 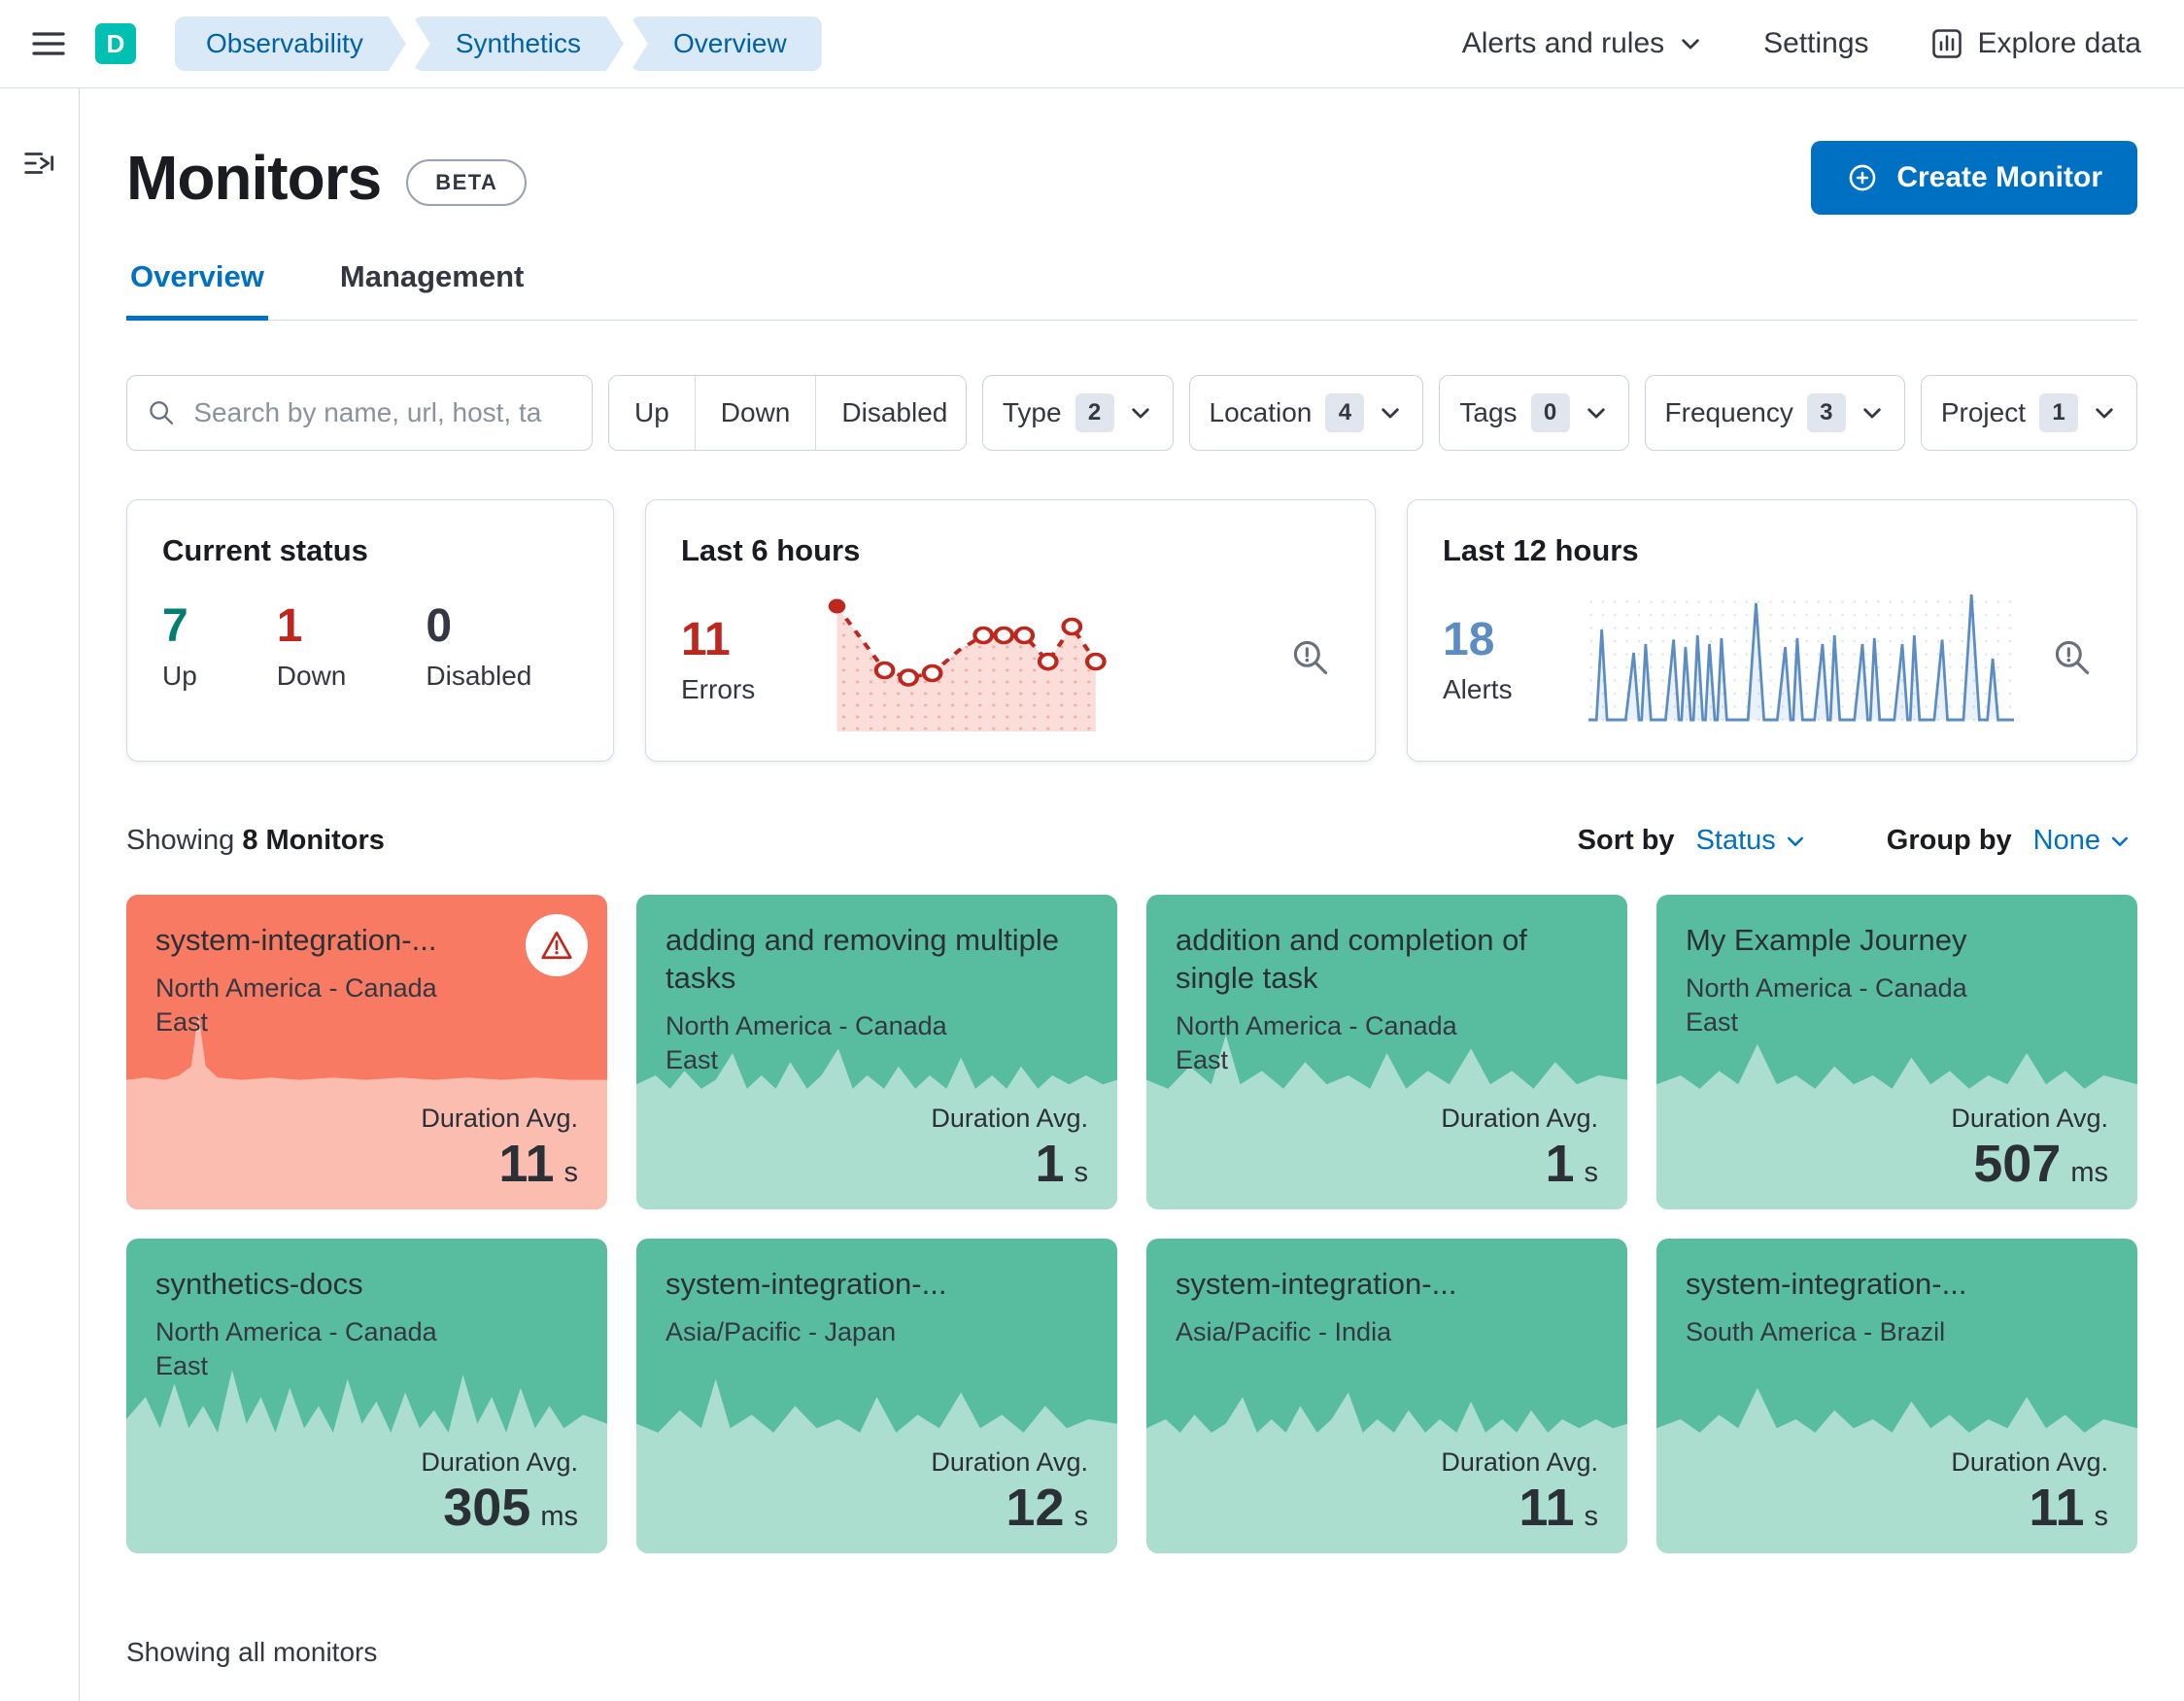 I want to click on status-up-stat: 7 Up, so click(x=179, y=645).